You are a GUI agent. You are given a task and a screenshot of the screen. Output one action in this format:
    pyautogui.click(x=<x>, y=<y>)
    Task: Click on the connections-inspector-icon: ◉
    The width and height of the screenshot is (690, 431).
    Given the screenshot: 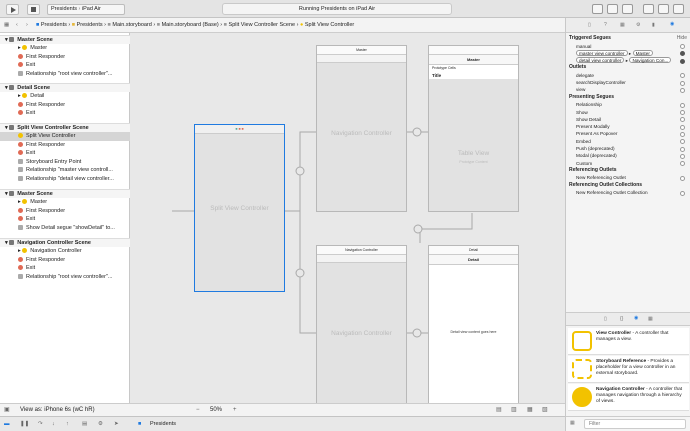 What is the action you would take?
    pyautogui.click(x=672, y=24)
    